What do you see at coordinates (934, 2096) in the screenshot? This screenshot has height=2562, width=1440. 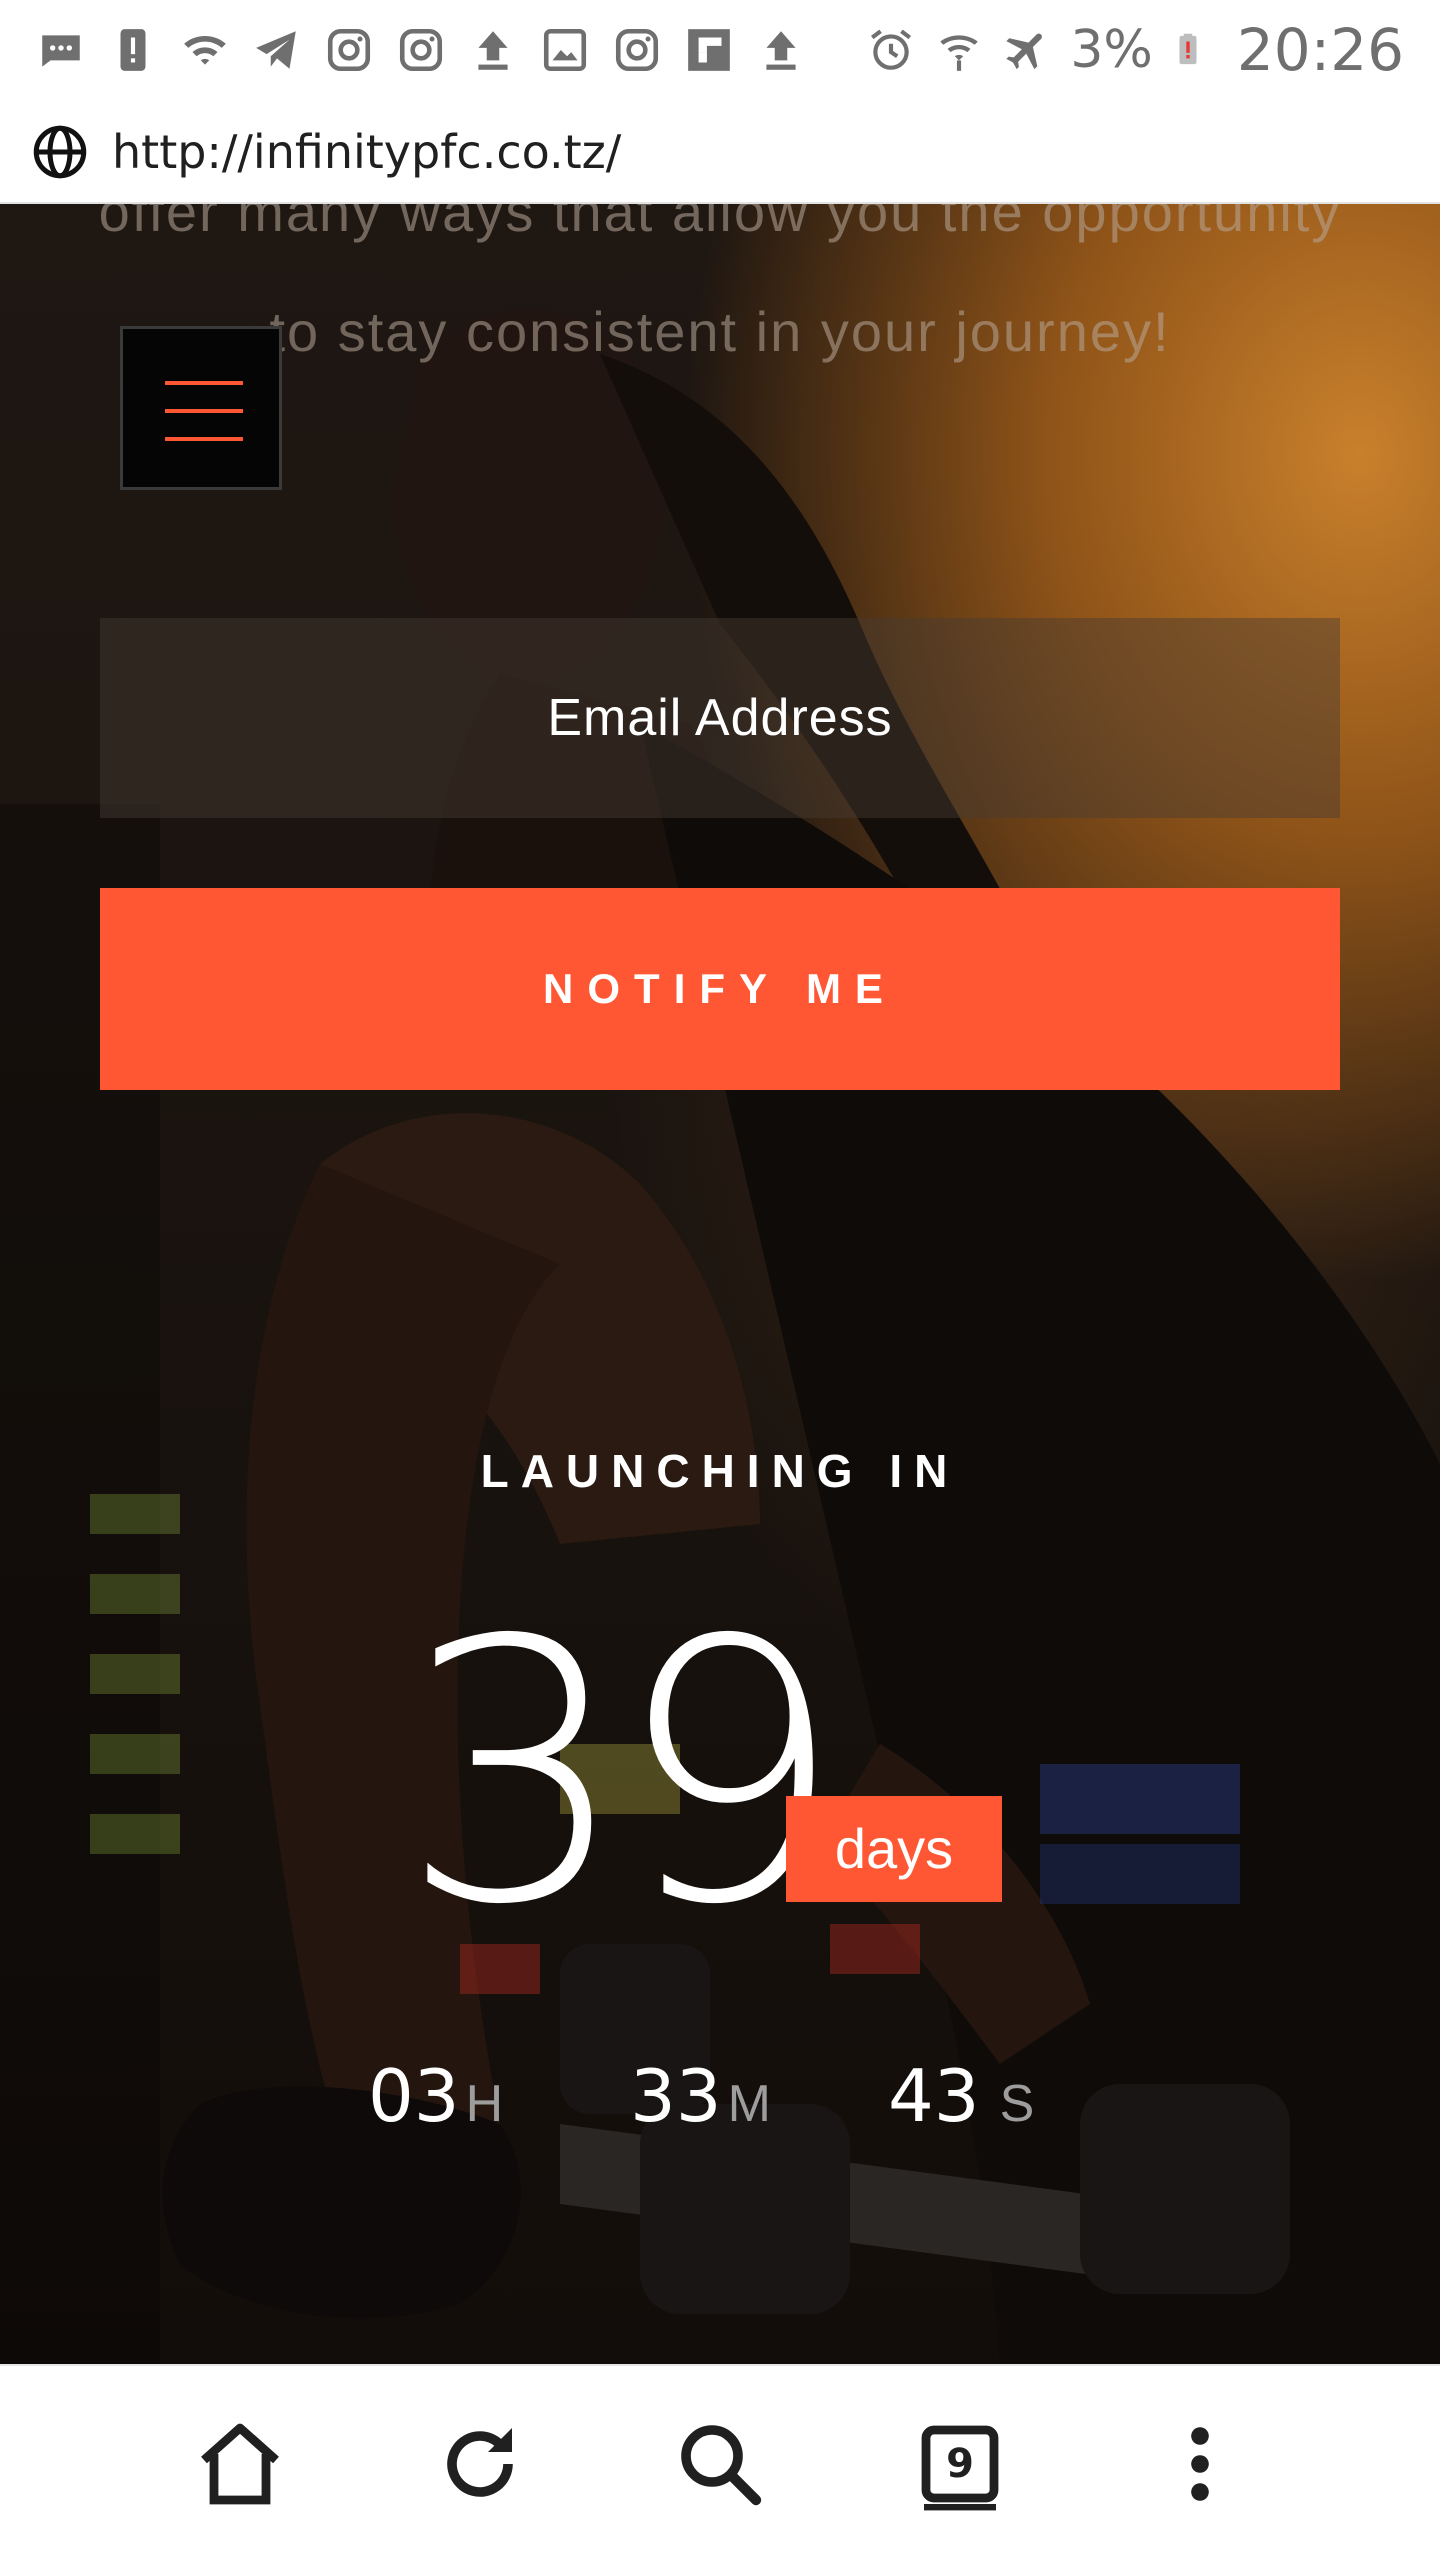 I see `countdown-seconds-value: 43` at bounding box center [934, 2096].